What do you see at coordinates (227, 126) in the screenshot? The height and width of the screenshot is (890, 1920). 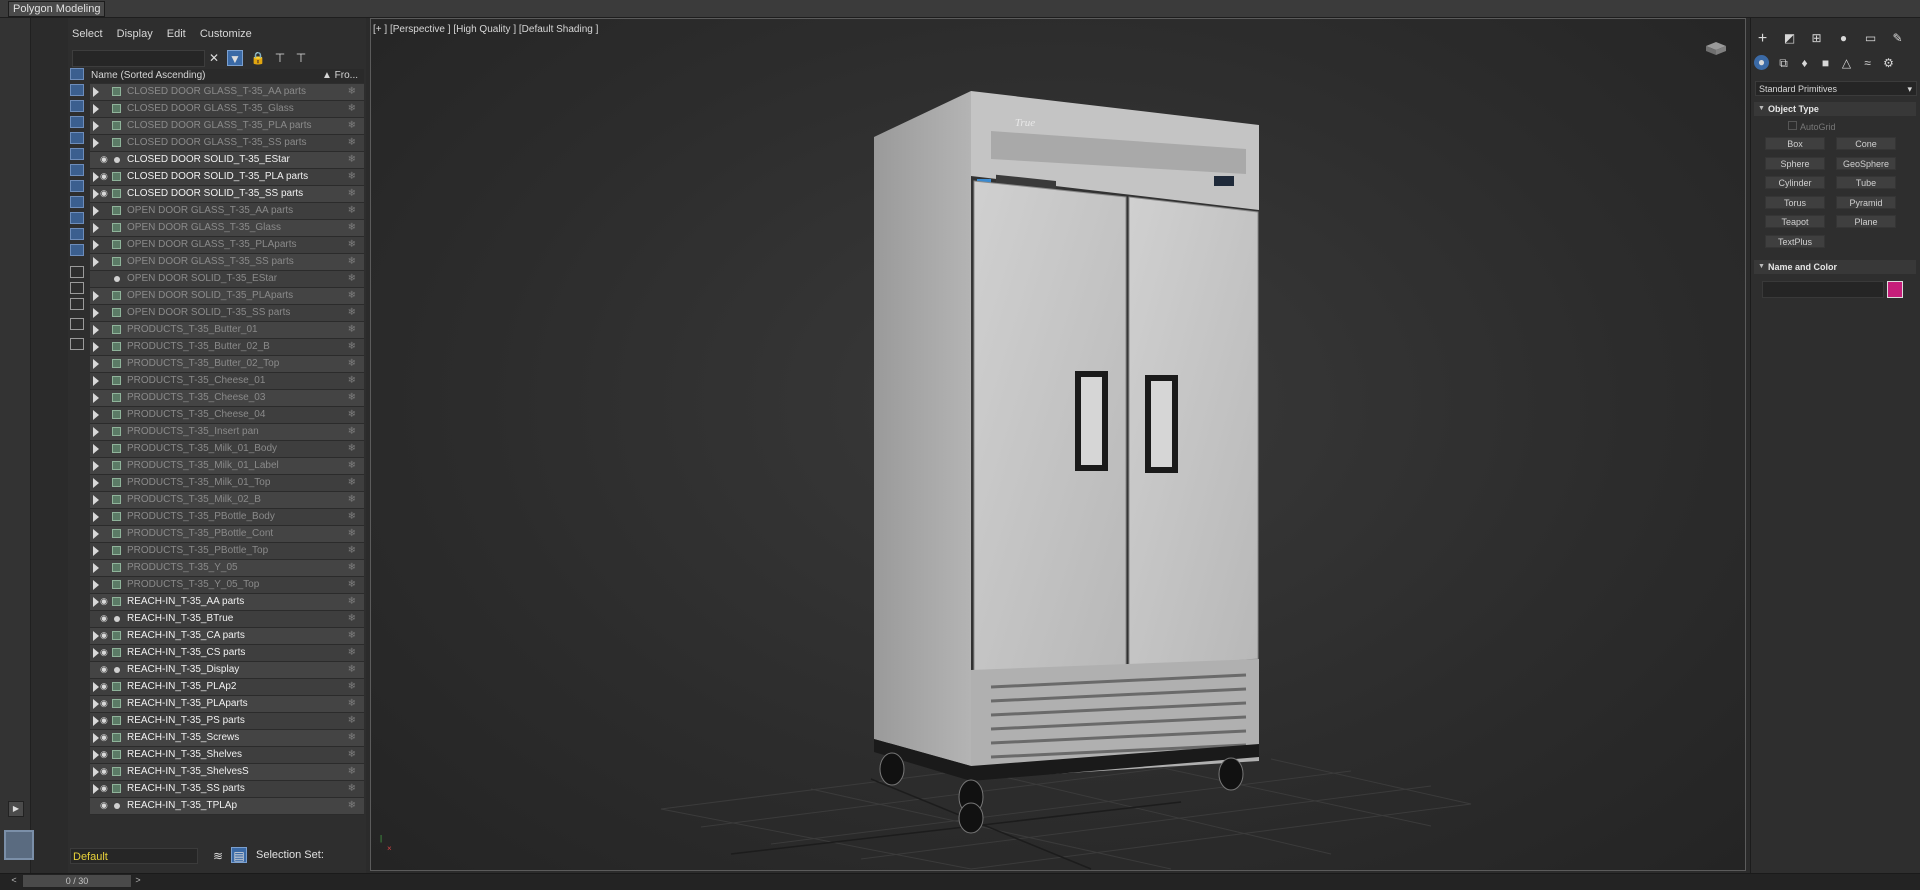 I see `explorer-row: CLOSED DOOR GLASS_T-35_PLA parts ❄` at bounding box center [227, 126].